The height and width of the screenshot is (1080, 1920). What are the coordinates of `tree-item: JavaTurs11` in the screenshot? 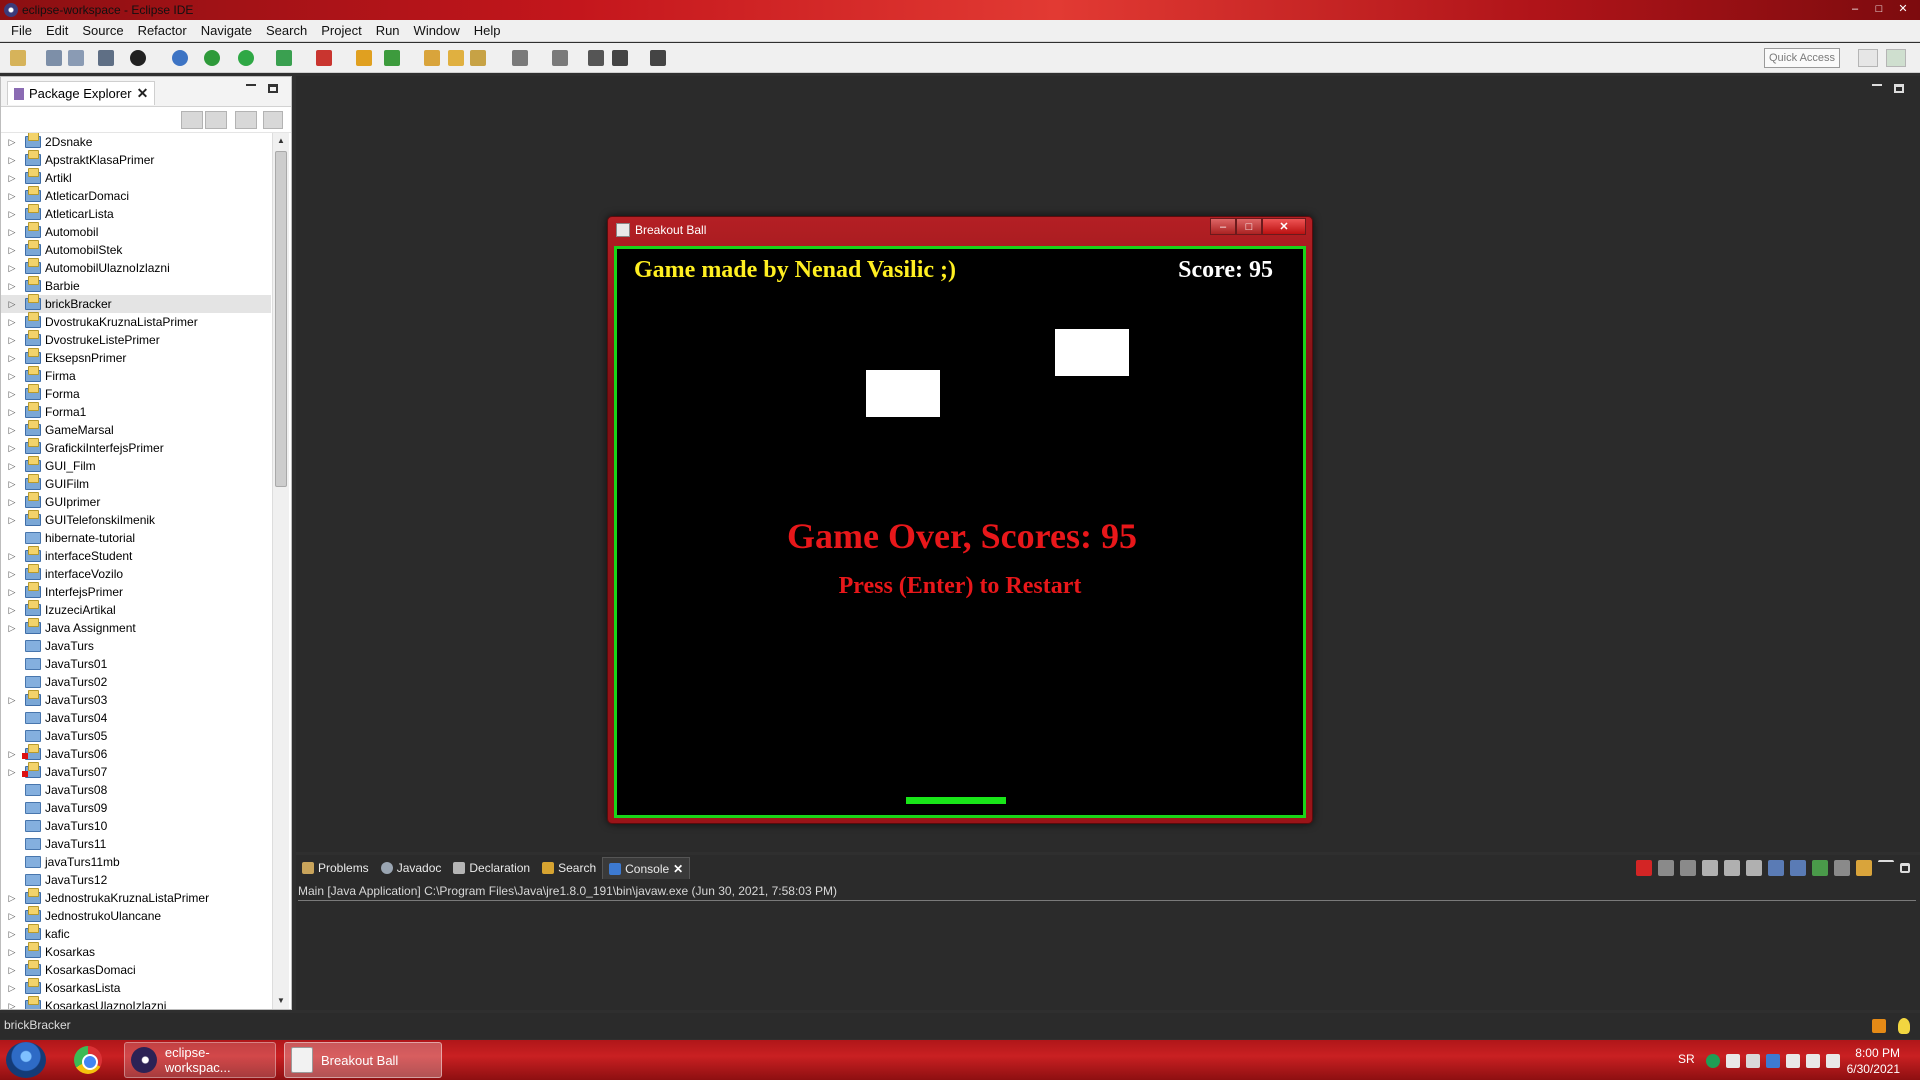 It's located at (136, 844).